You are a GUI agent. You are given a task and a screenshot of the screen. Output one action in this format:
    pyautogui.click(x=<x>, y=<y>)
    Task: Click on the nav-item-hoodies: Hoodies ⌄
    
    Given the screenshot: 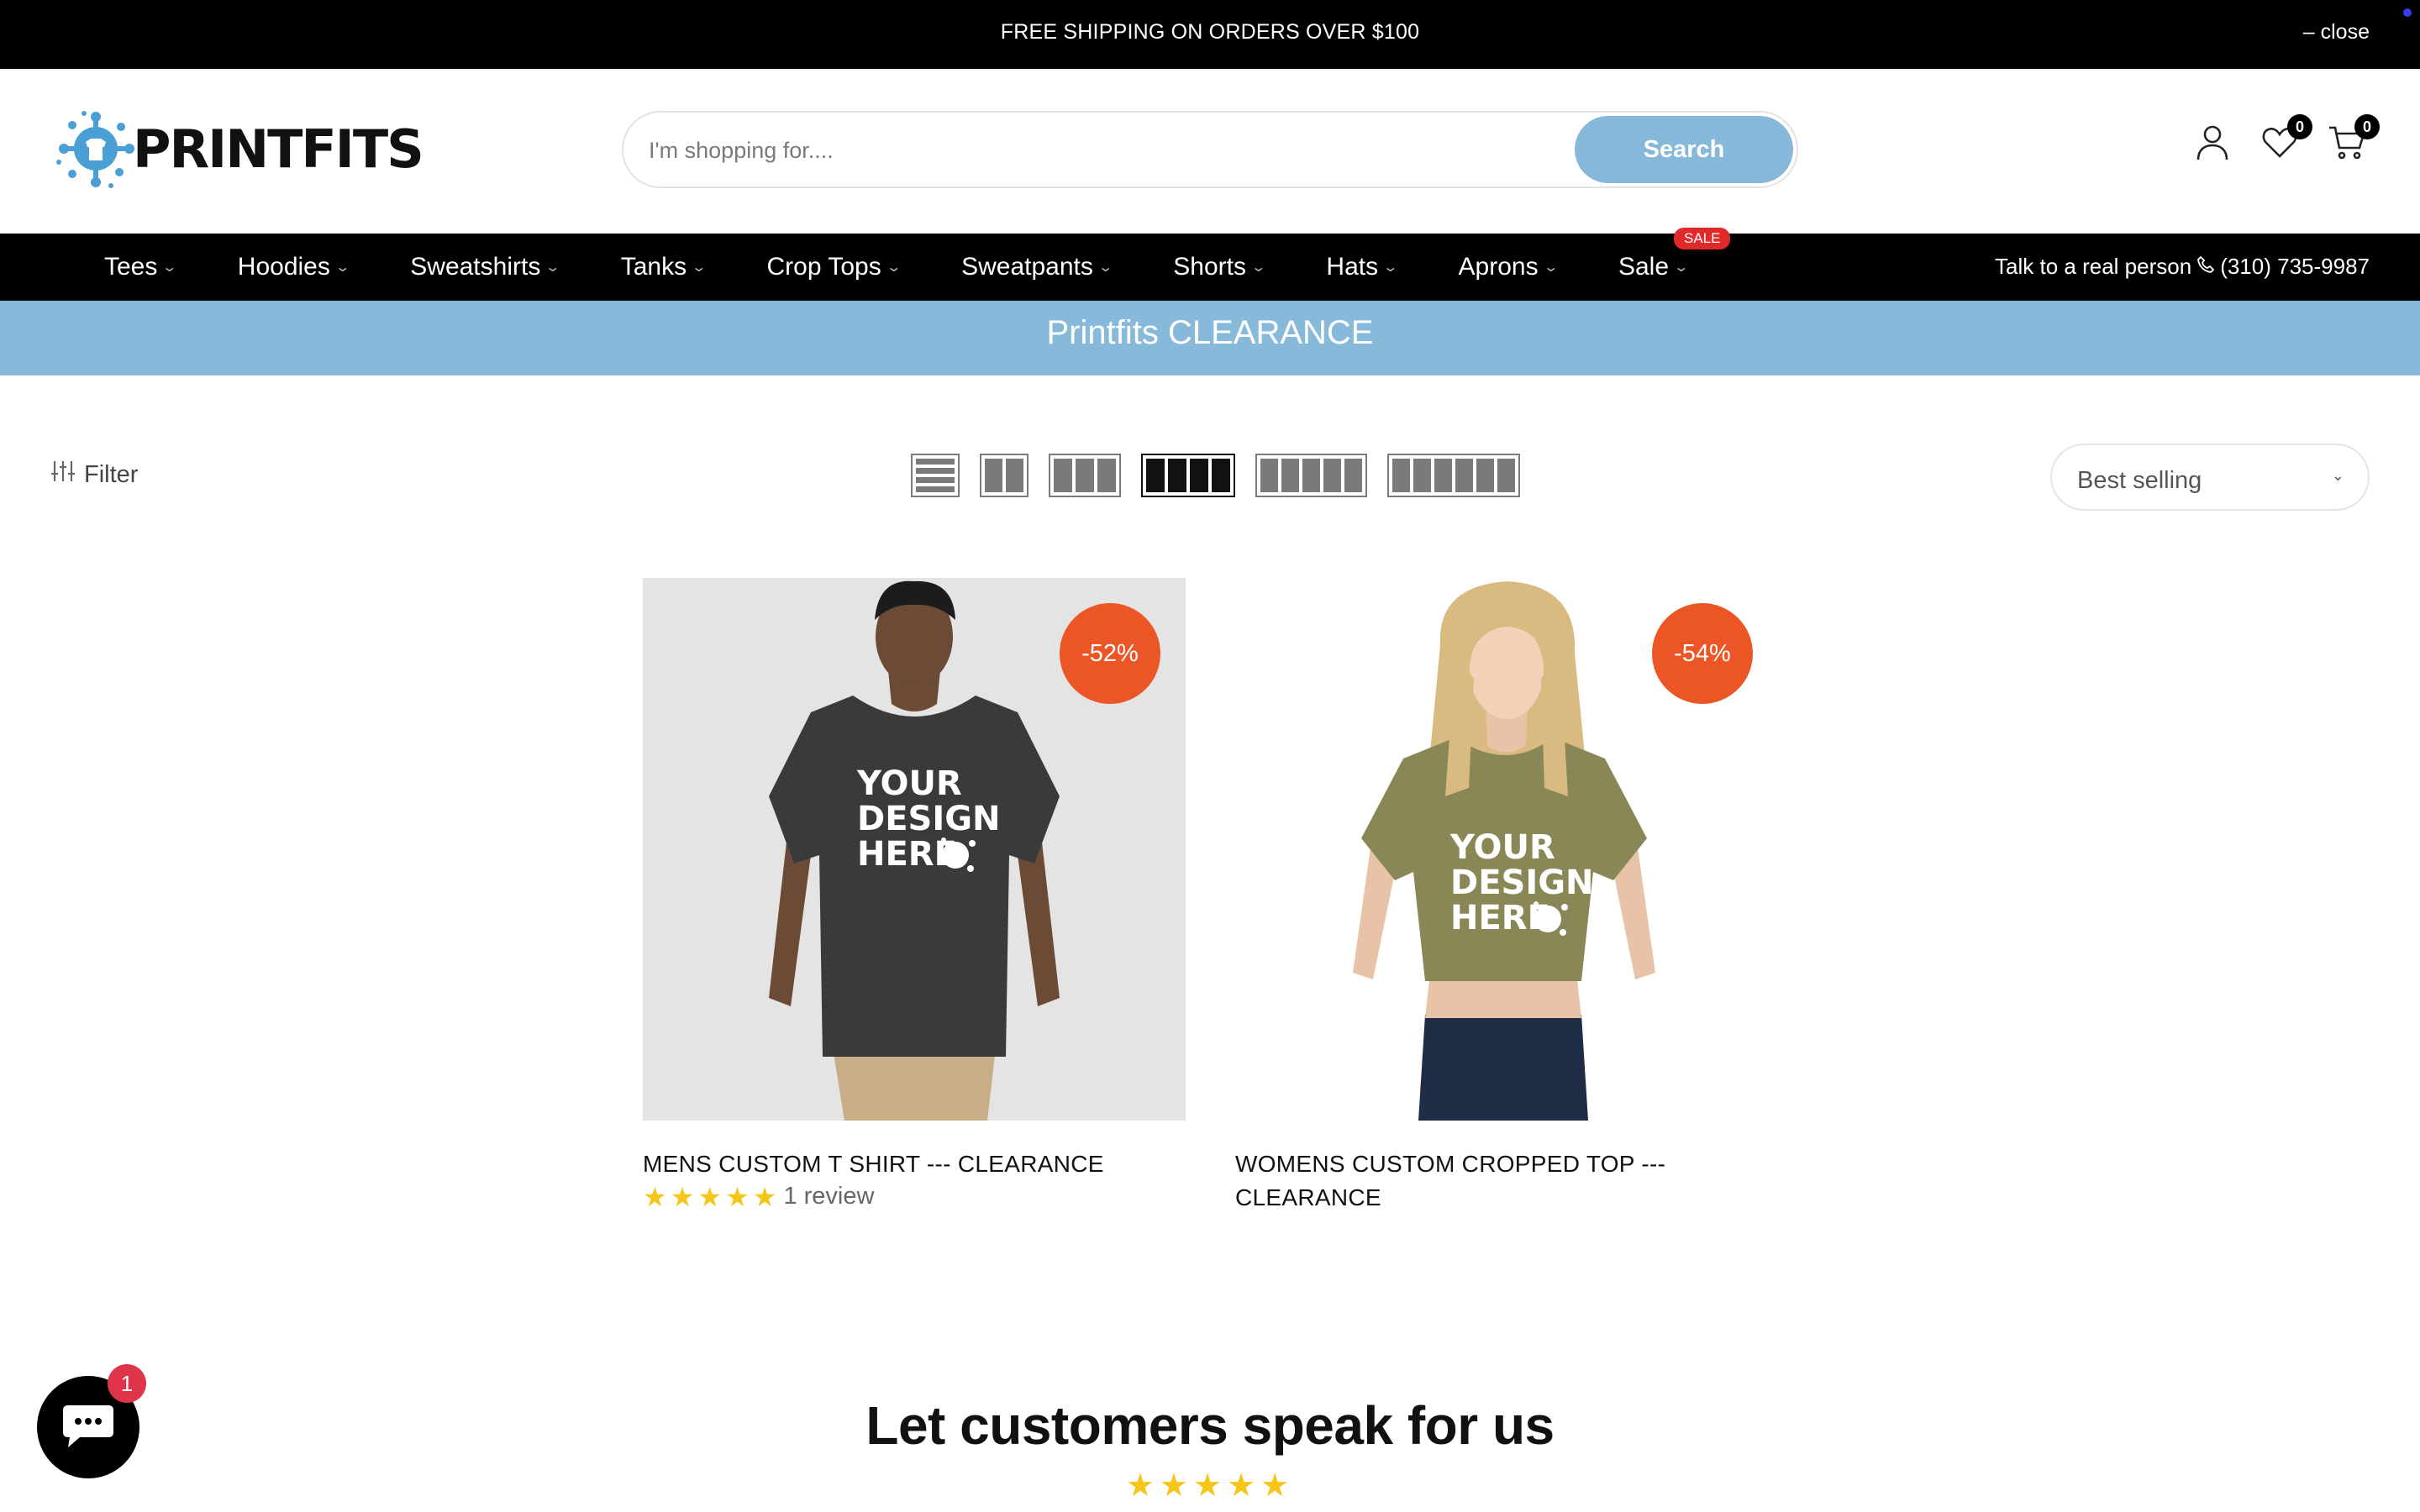 What is the action you would take?
    pyautogui.click(x=293, y=267)
    